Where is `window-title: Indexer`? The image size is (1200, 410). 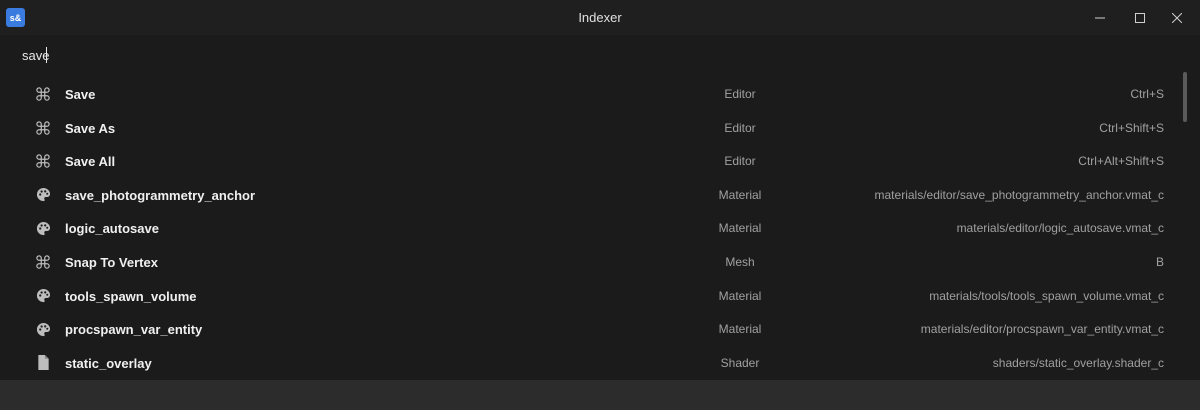 window-title: Indexer is located at coordinates (600, 17).